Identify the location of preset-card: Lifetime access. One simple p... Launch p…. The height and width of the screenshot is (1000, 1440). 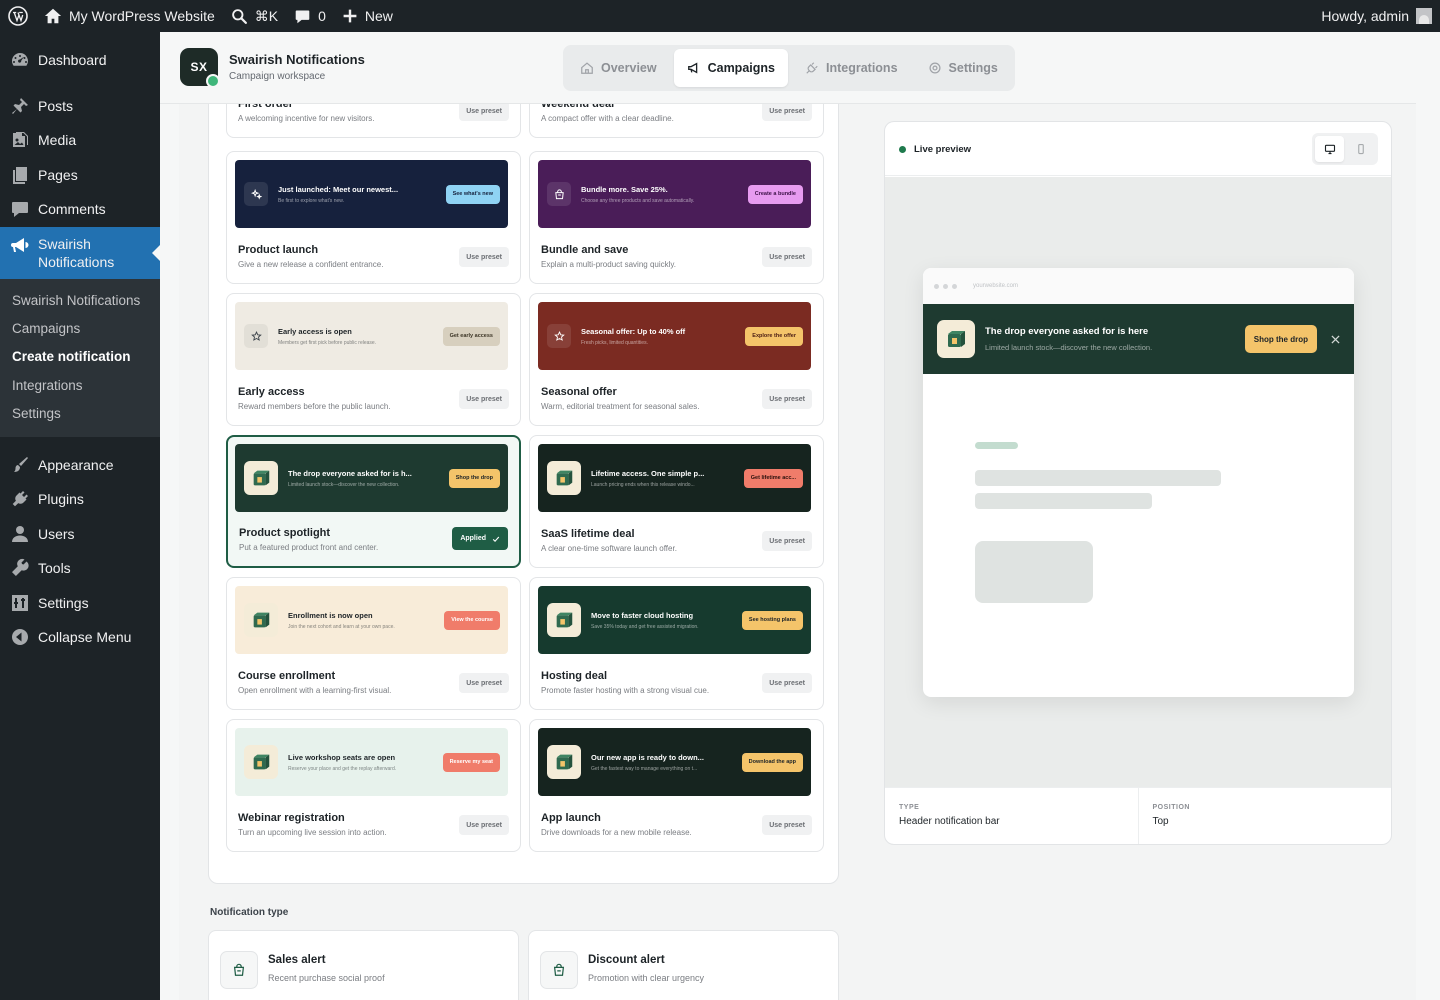
(676, 501).